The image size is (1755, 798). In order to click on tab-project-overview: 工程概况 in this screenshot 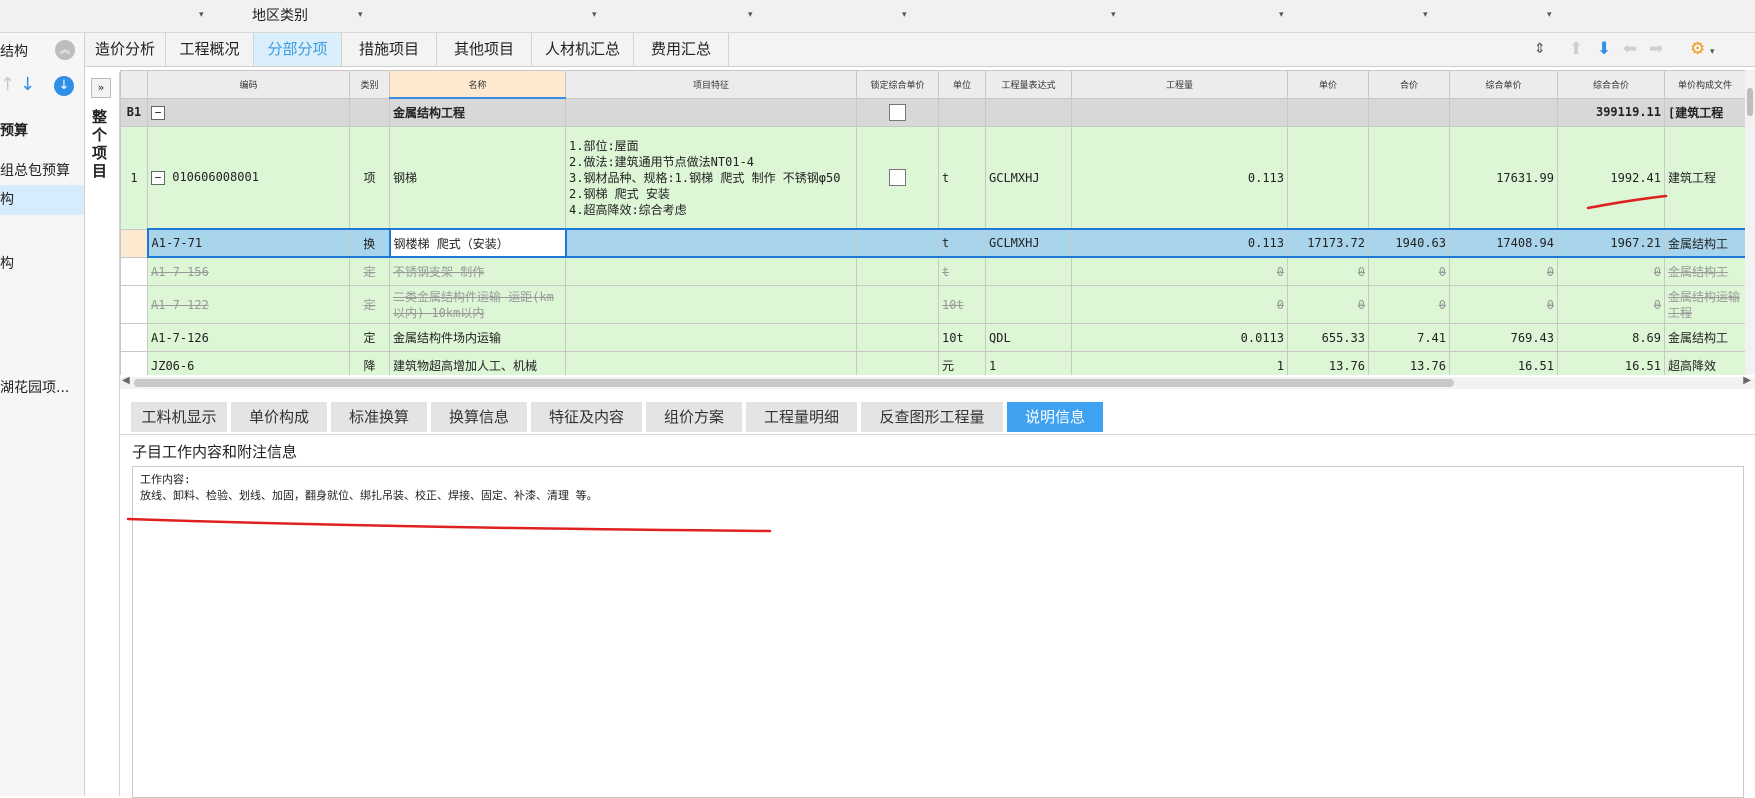, I will do `click(210, 49)`.